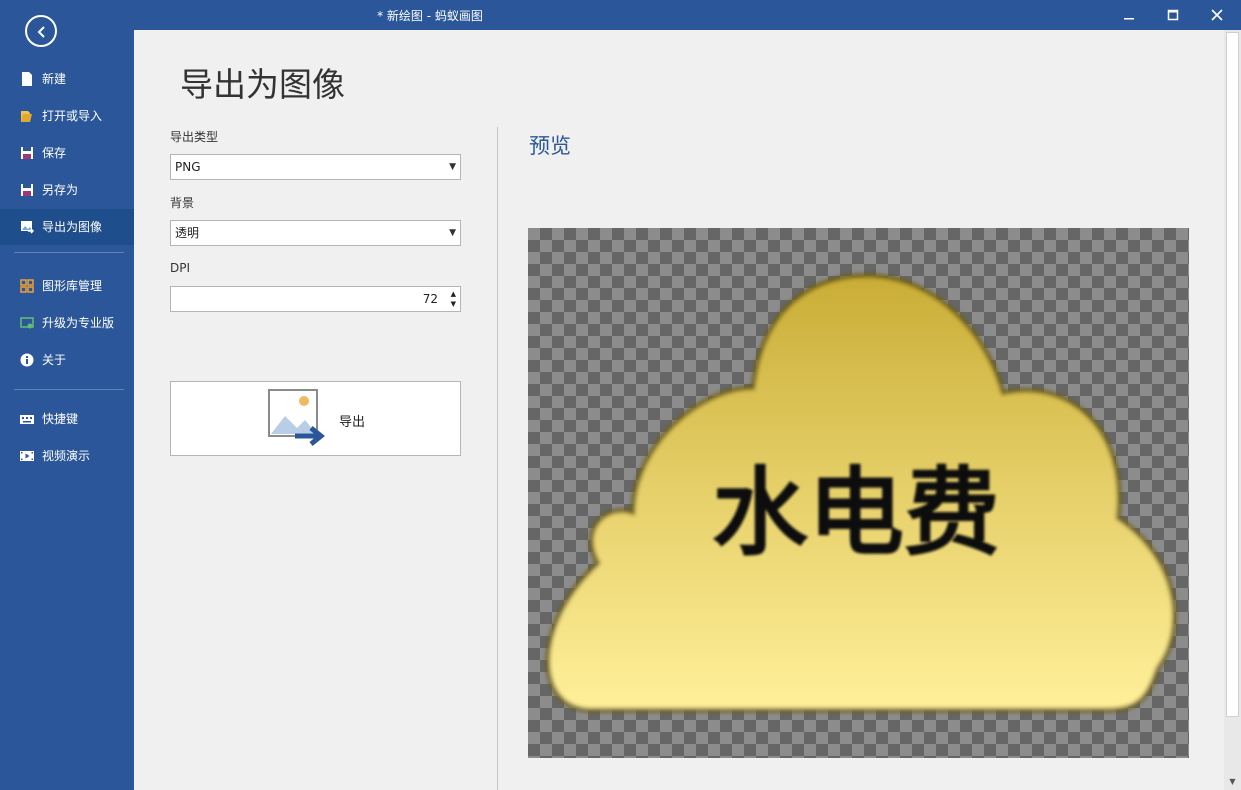 The image size is (1241, 790). Describe the element at coordinates (453, 304) in the screenshot. I see `spin-down-icon: ▼` at that location.